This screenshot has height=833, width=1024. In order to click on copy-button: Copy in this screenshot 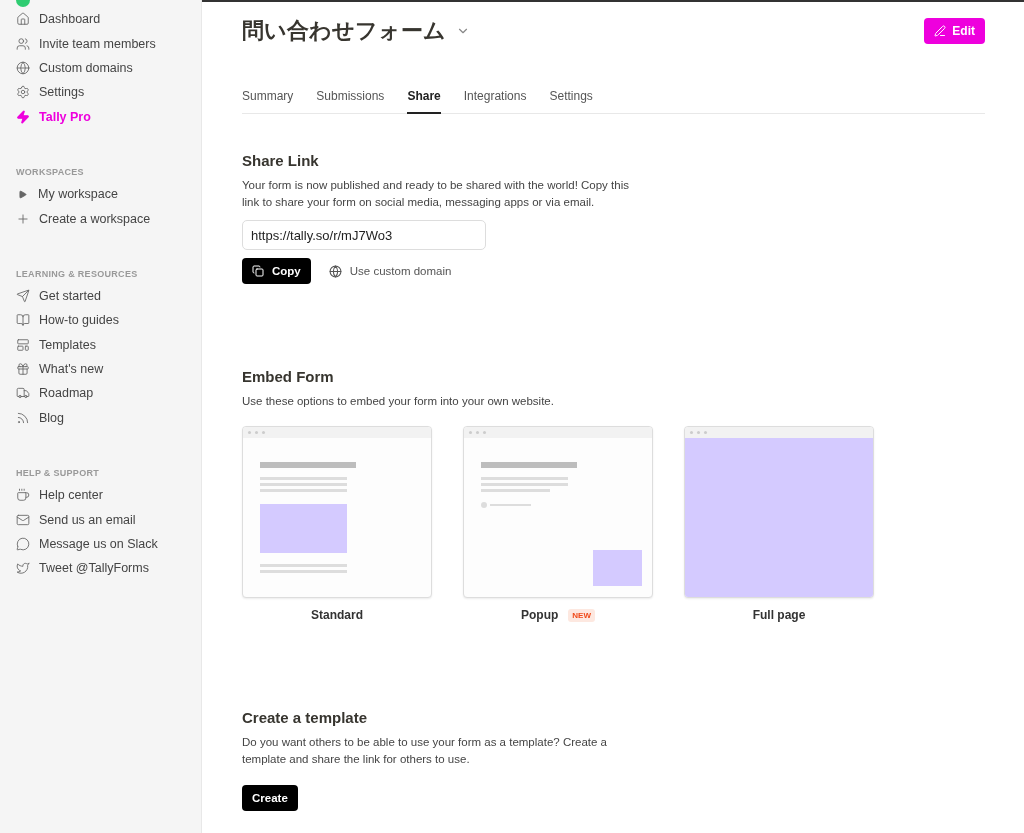, I will do `click(276, 271)`.